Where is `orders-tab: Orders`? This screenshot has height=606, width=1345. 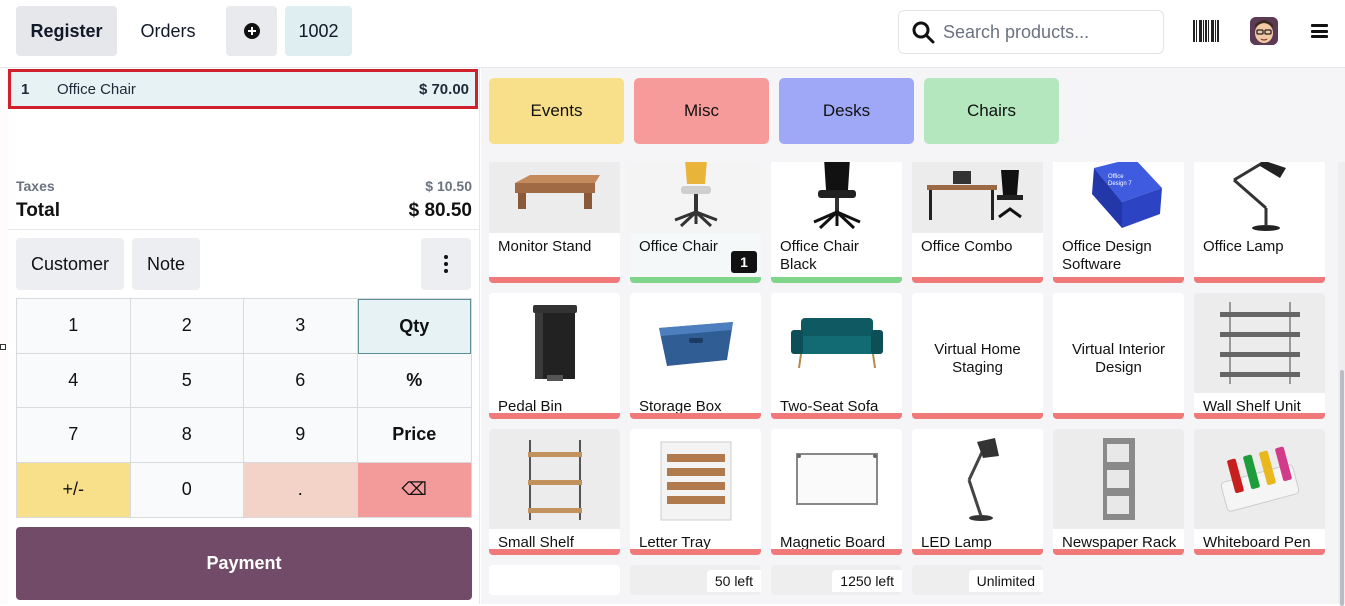
orders-tab: Orders is located at coordinates (168, 31).